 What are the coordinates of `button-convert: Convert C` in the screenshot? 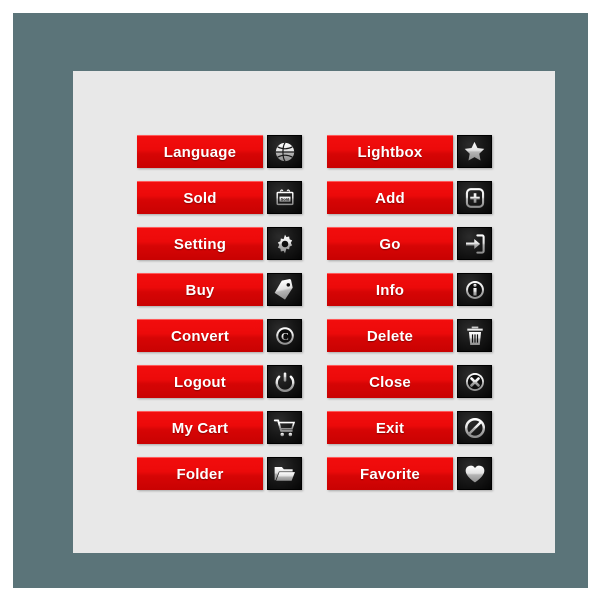 It's located at (219, 335).